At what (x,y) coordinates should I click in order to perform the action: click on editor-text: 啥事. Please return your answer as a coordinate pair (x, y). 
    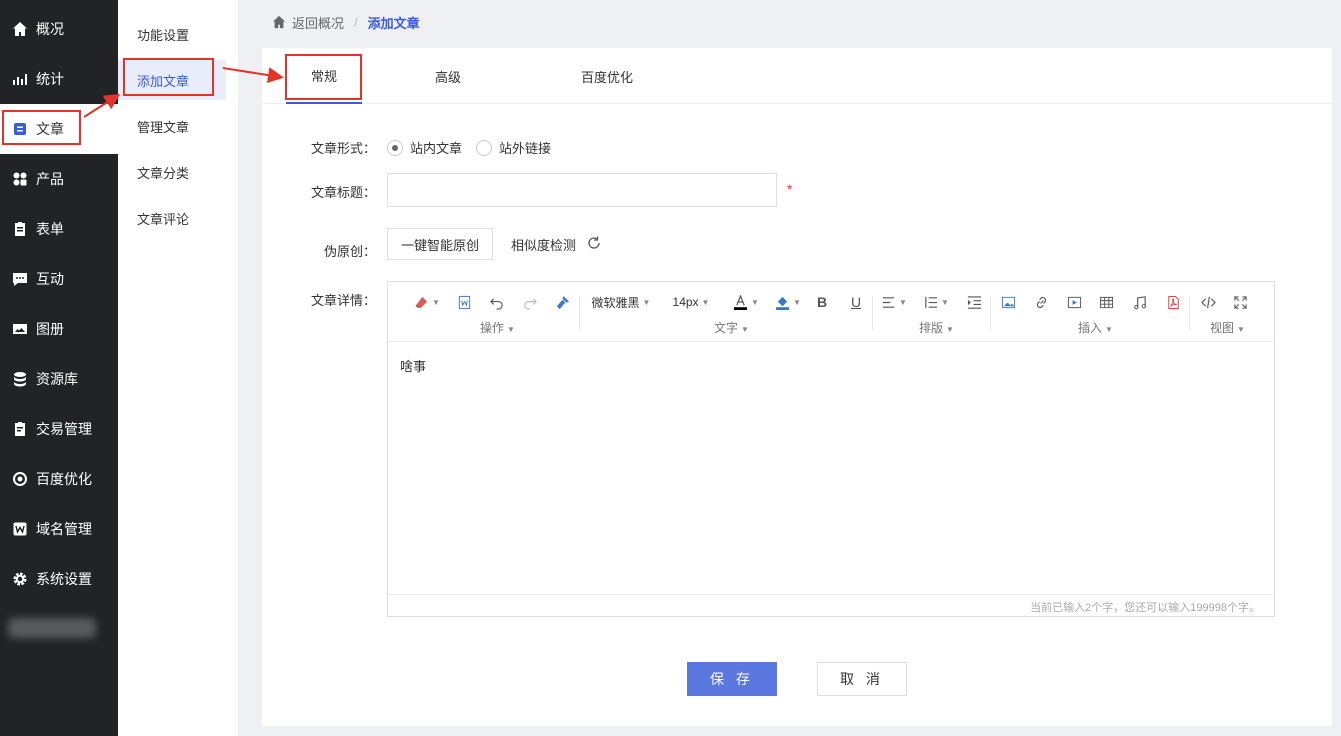
    Looking at the image, I should click on (413, 366).